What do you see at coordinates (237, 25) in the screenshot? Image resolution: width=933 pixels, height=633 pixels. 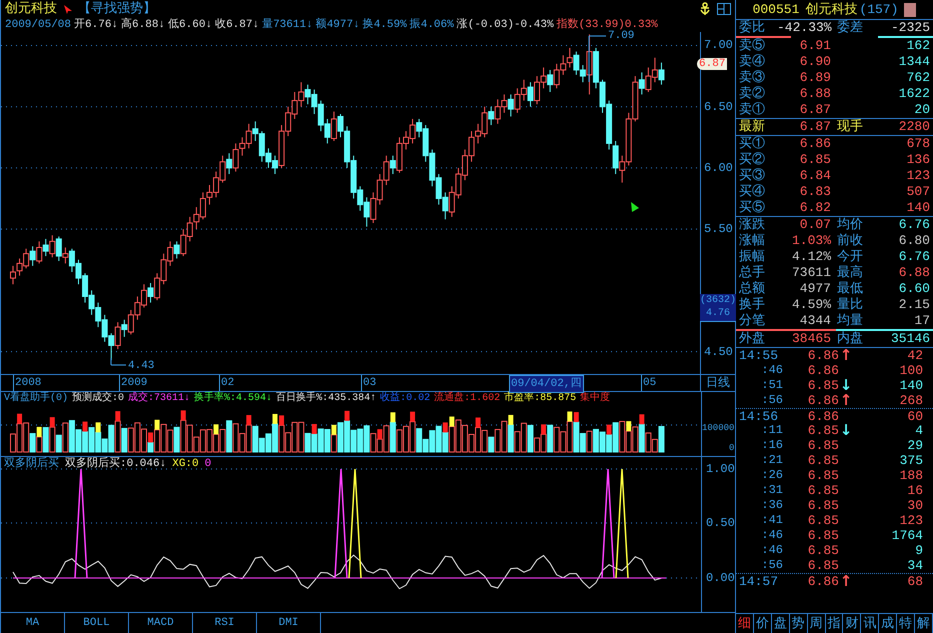 I see `quote-summary-item: 收6.87↓` at bounding box center [237, 25].